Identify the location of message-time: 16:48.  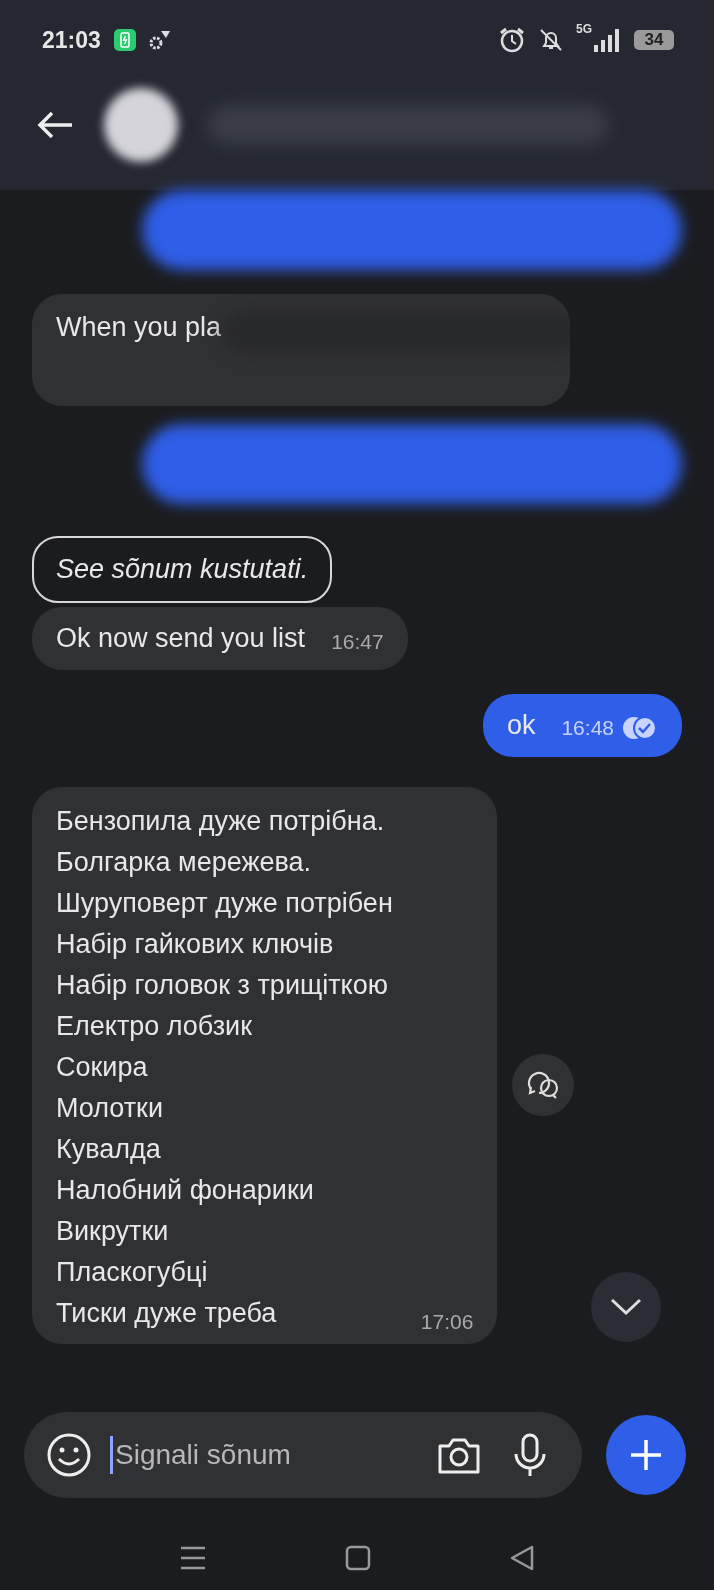
(587, 728).